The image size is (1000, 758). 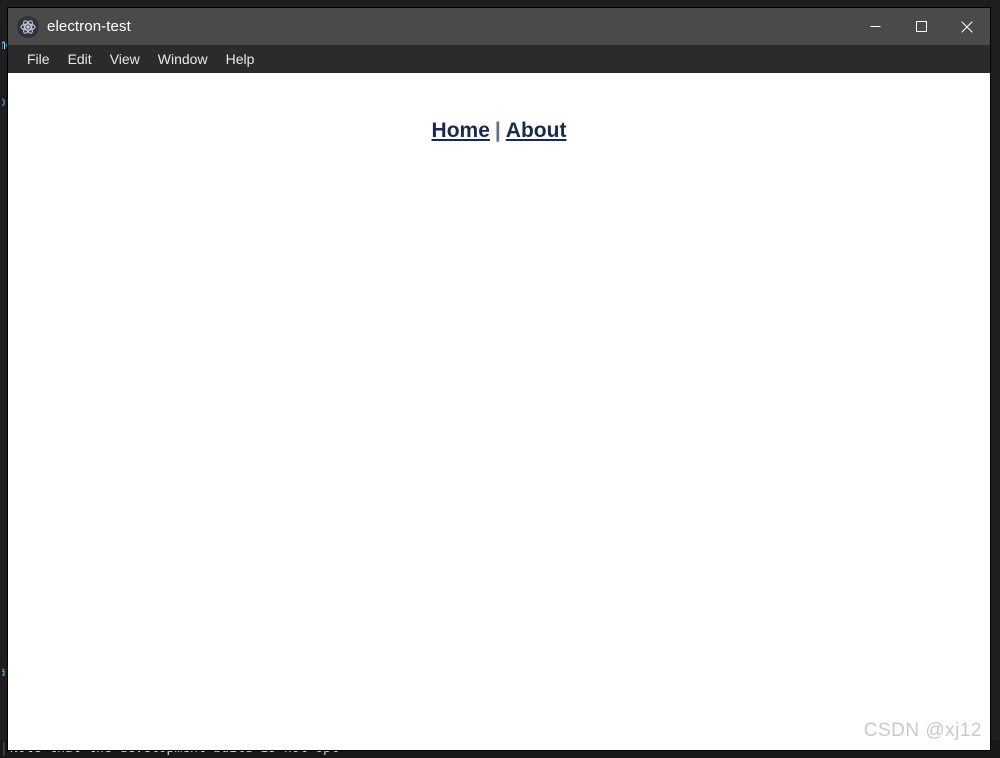 What do you see at coordinates (461, 130) in the screenshot?
I see `nav-link-home: Home` at bounding box center [461, 130].